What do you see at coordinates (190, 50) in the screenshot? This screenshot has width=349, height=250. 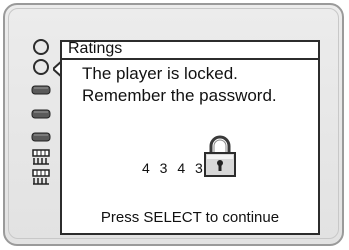 I see `panel-header: Ratings` at bounding box center [190, 50].